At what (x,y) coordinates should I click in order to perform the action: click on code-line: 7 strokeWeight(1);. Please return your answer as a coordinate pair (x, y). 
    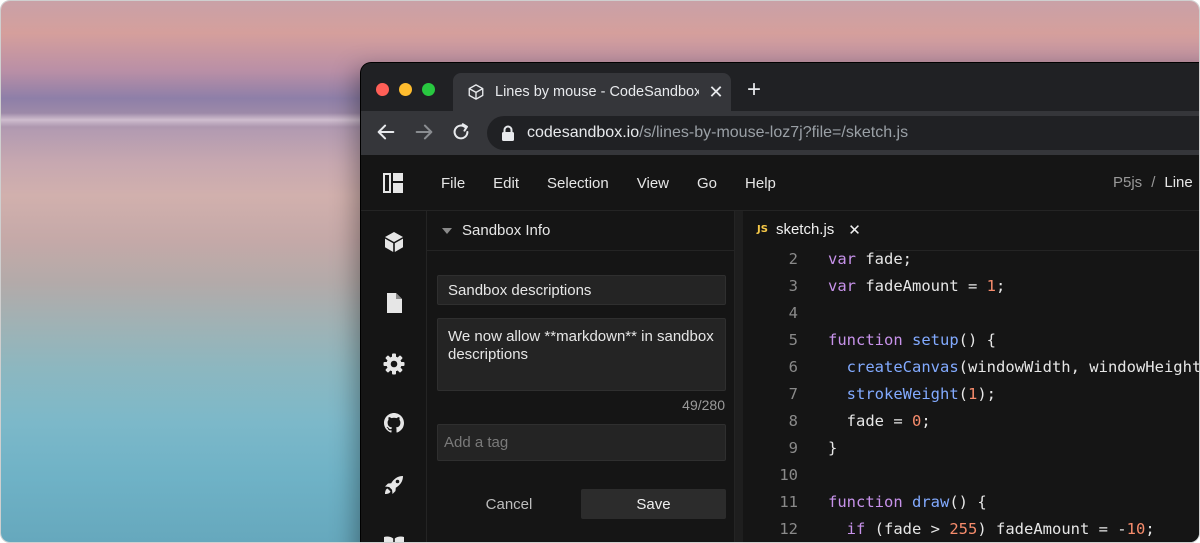
    Looking at the image, I should click on (869, 394).